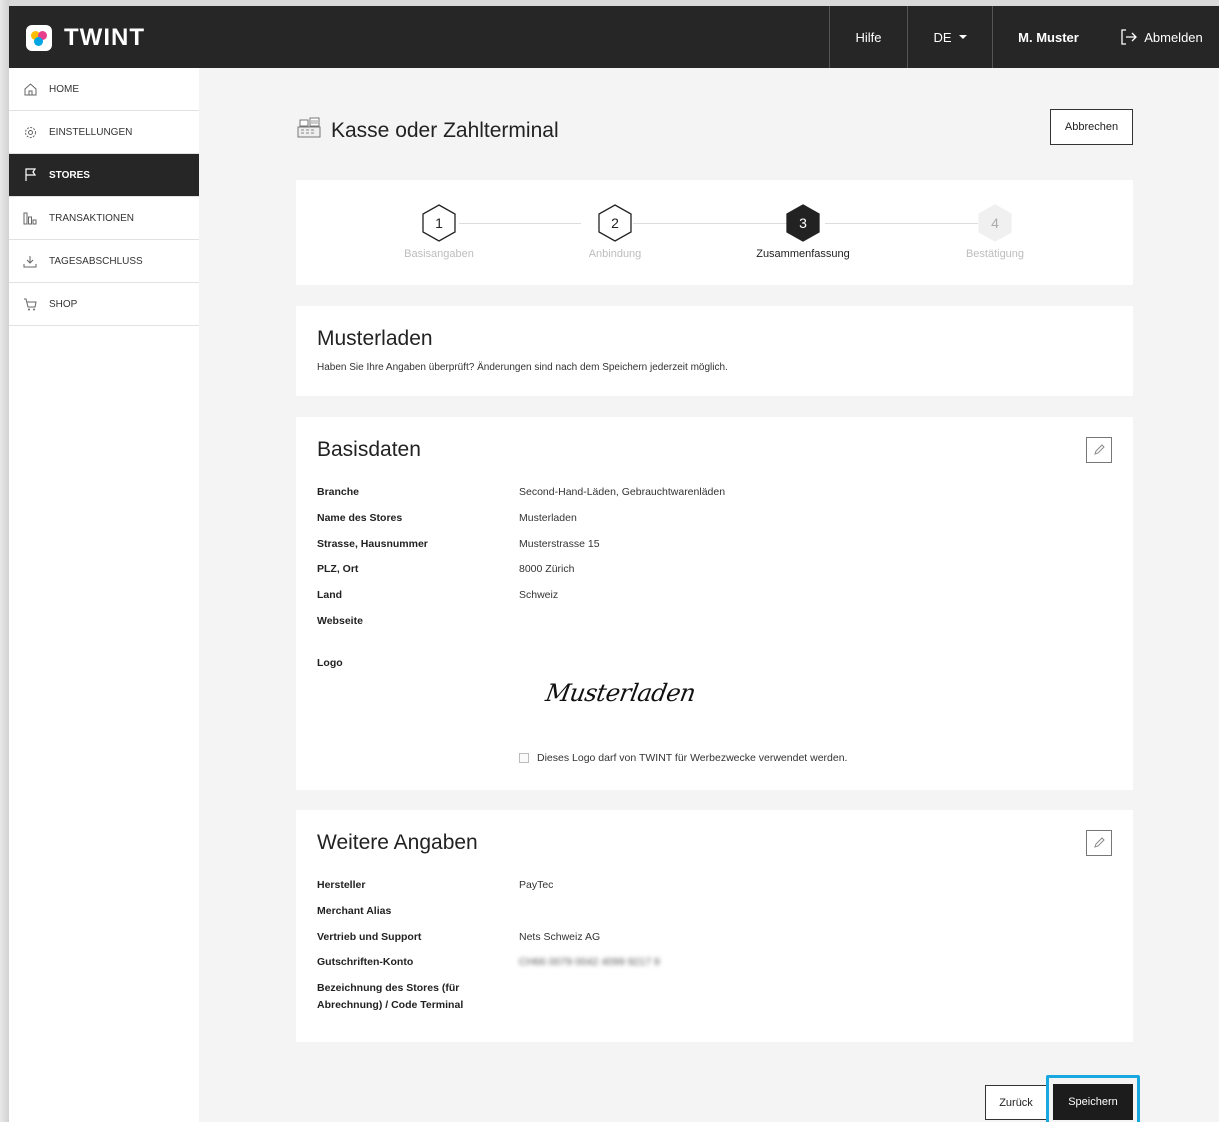  What do you see at coordinates (524, 758) in the screenshot?
I see `logo-consent-checkbox` at bounding box center [524, 758].